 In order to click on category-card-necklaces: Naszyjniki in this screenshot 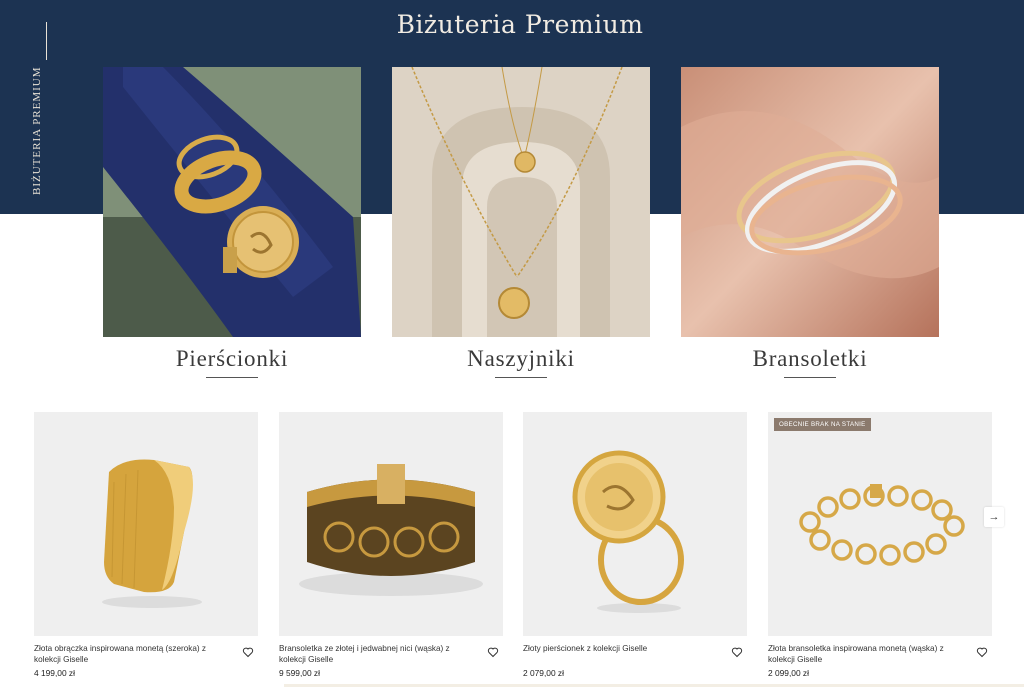, I will do `click(521, 222)`.